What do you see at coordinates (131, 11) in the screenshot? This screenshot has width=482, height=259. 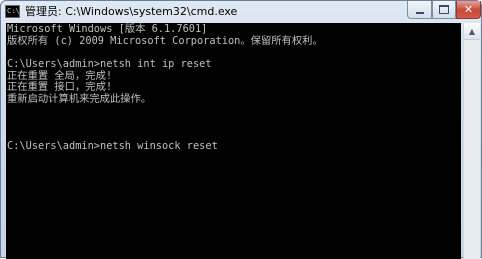 I see `window-title: 管理员: C:\Windows\system32\cmd.exe` at bounding box center [131, 11].